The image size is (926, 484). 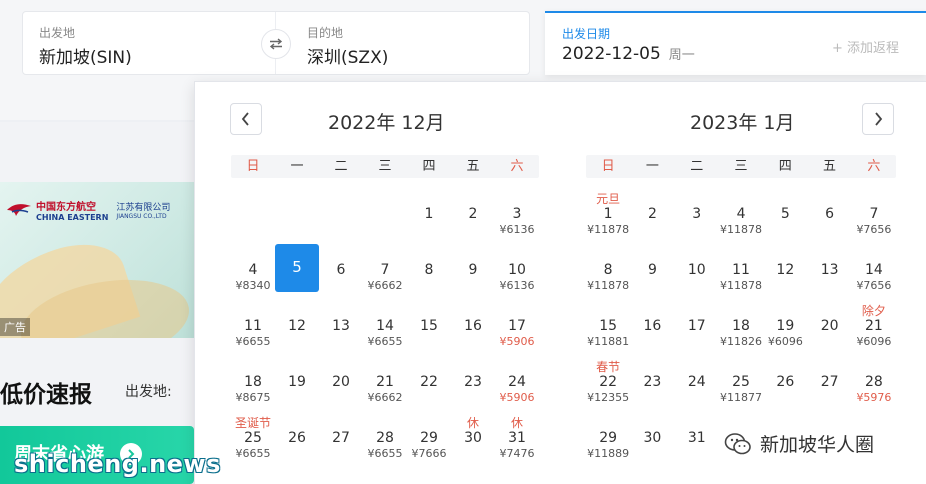 I want to click on day-cell: 11 ¥11878, so click(x=741, y=272).